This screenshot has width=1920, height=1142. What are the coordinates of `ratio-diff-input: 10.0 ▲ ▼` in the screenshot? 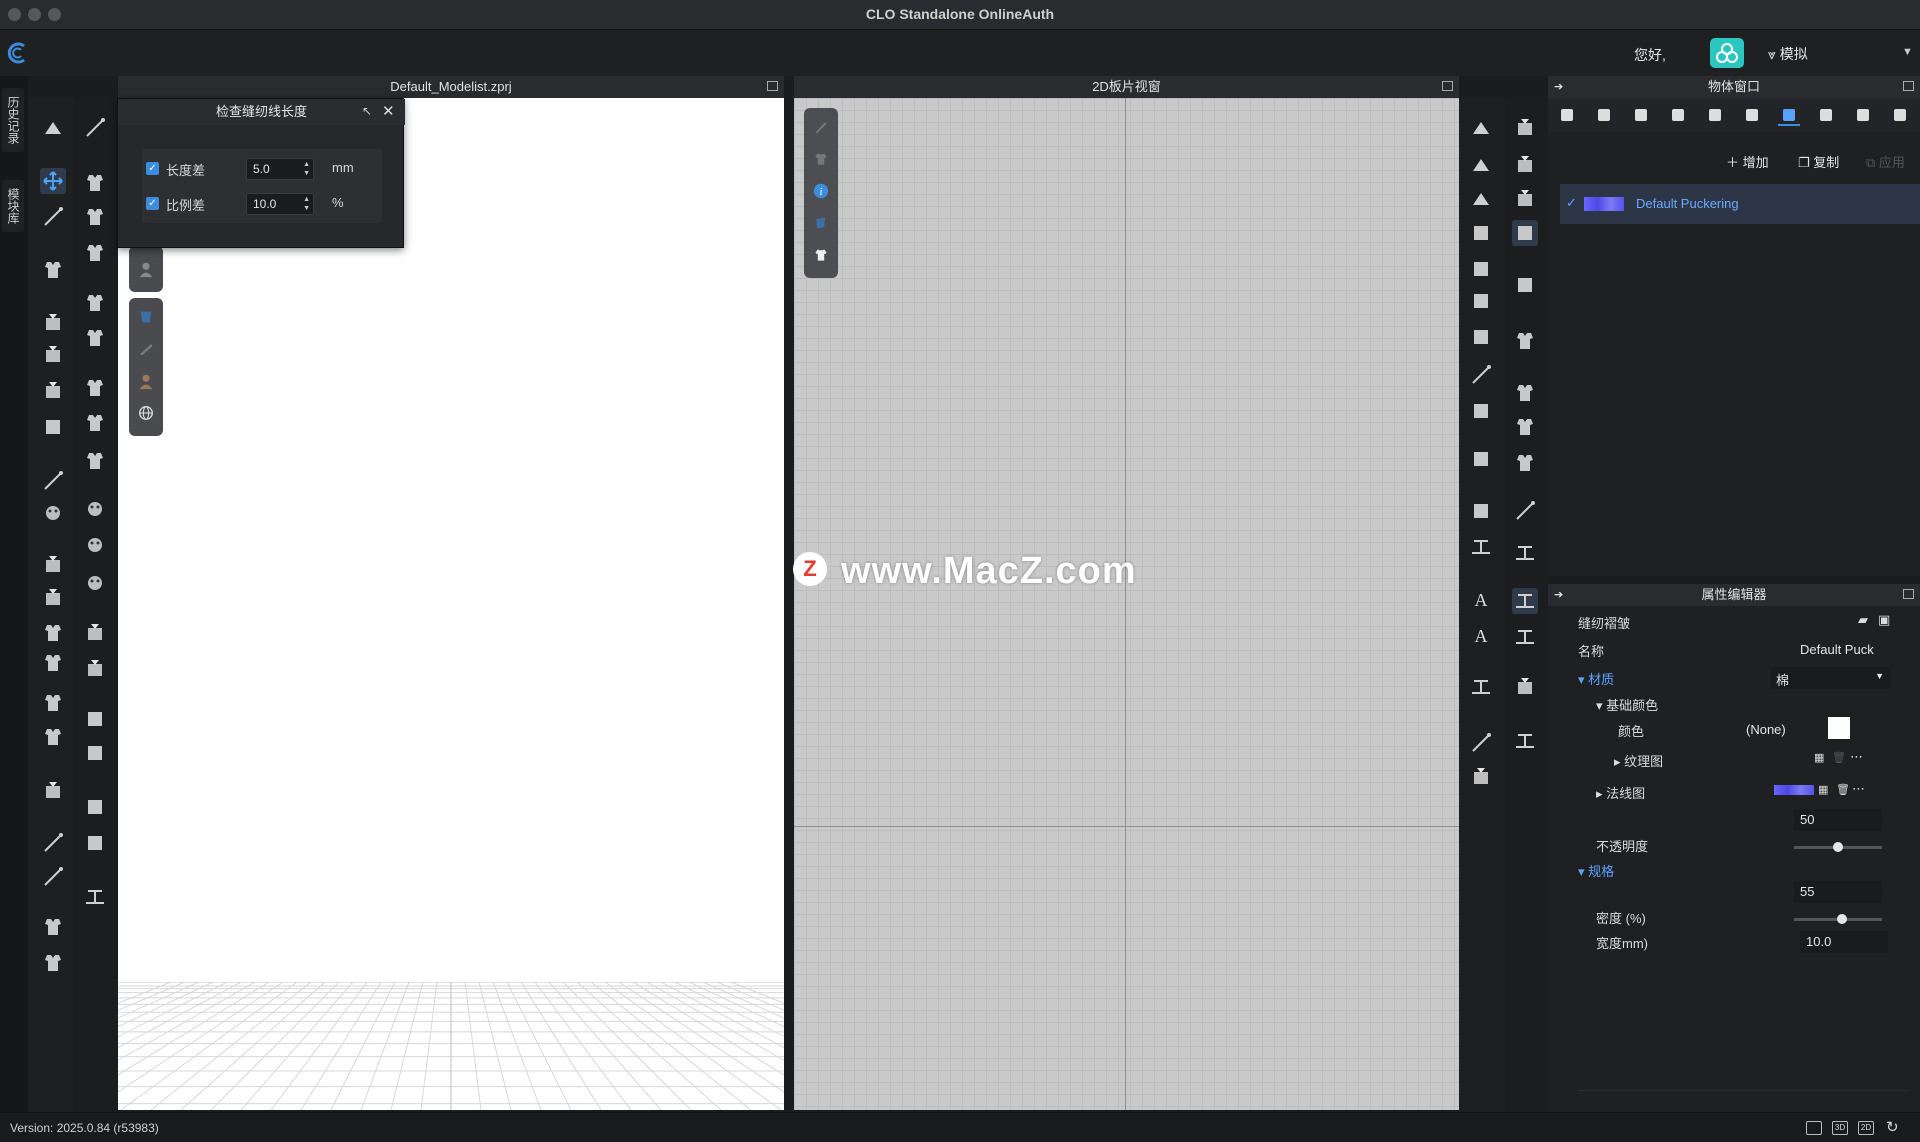 It's located at (280, 204).